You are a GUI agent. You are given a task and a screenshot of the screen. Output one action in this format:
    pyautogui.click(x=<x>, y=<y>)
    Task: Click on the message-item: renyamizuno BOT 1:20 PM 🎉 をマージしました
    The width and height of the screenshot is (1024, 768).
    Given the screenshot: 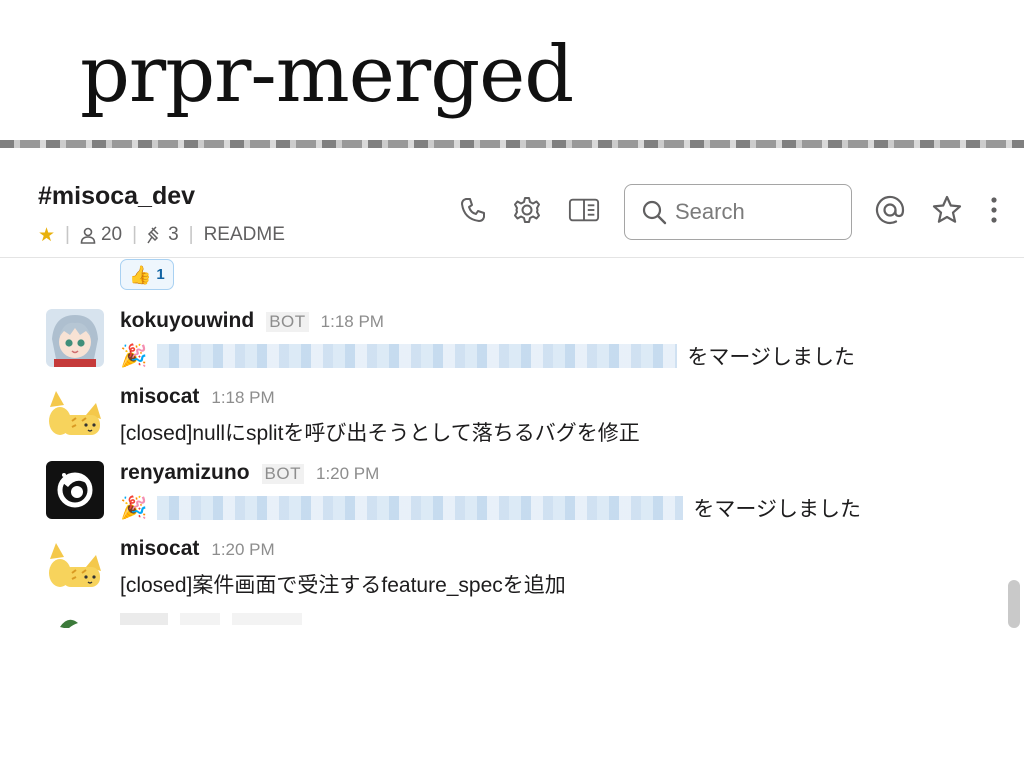 What is the action you would take?
    pyautogui.click(x=500, y=499)
    